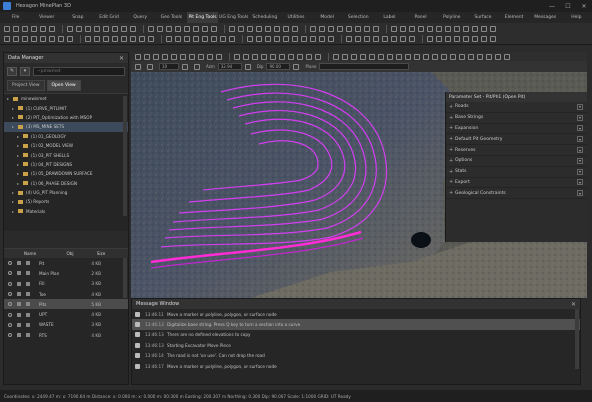  What do you see at coordinates (516, 129) in the screenshot?
I see `parameter-section: + Expansion ▾` at bounding box center [516, 129].